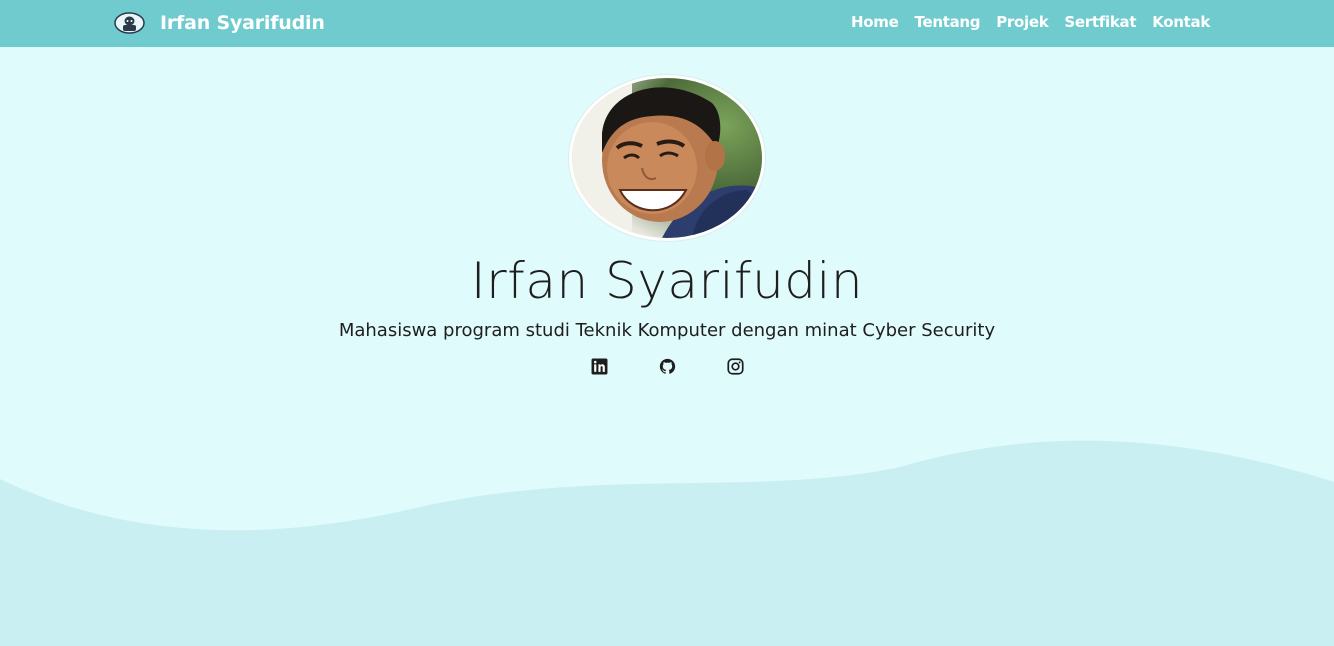 This screenshot has width=1334, height=646. Describe the element at coordinates (242, 23) in the screenshot. I see `brand-name: Irfan Syarifudin` at that location.